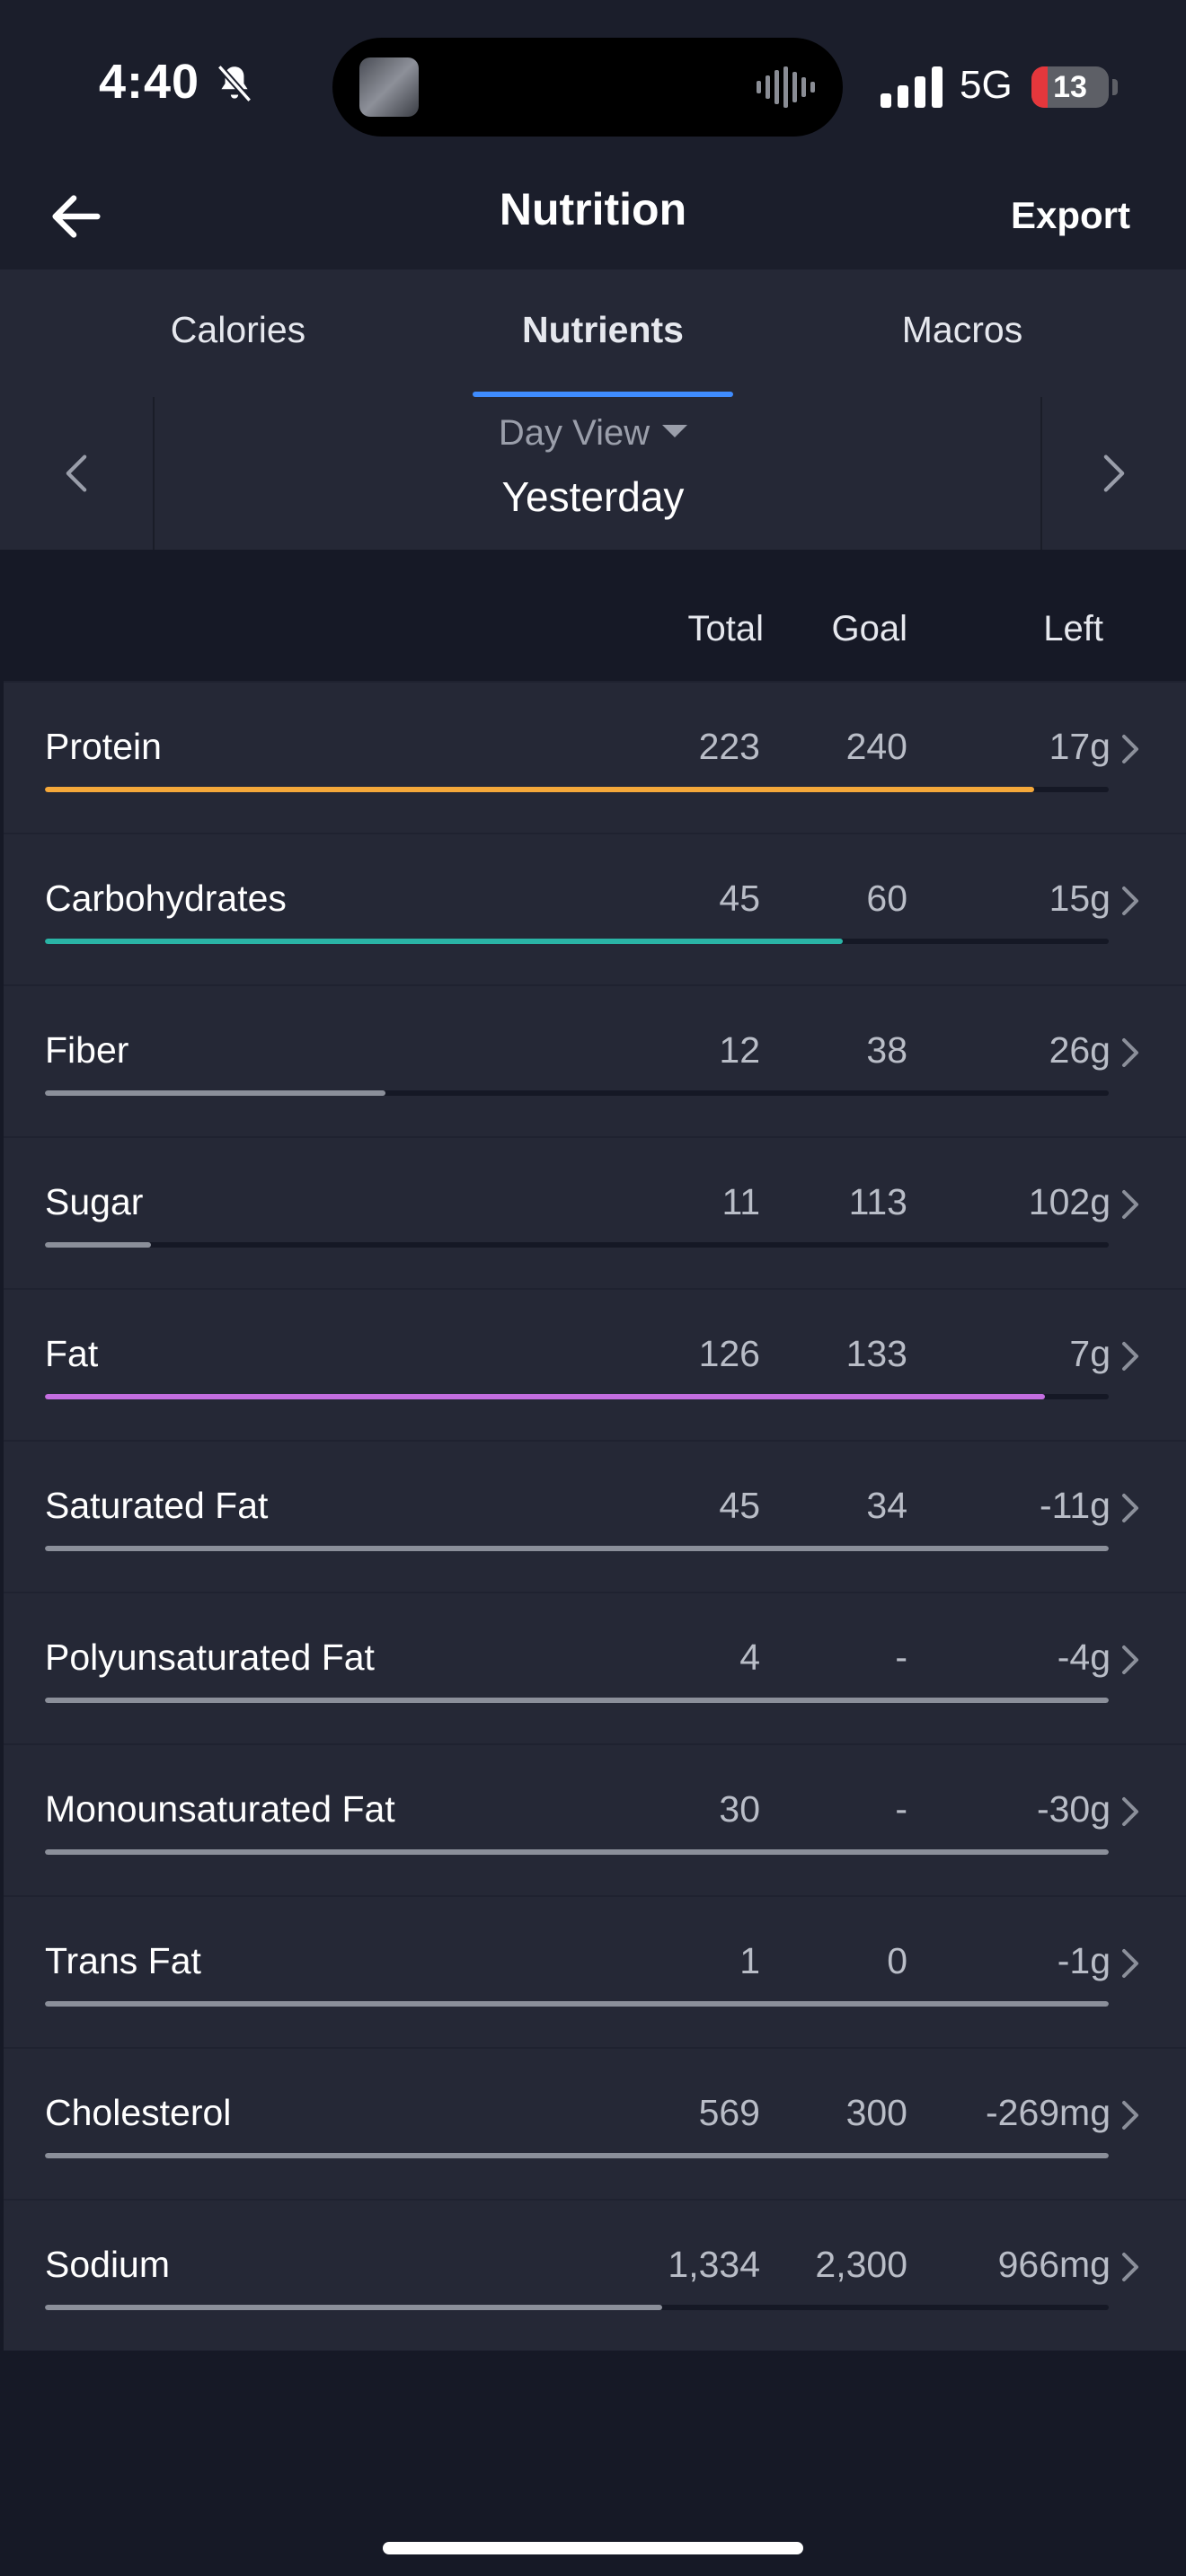 The width and height of the screenshot is (1186, 2576). Describe the element at coordinates (238, 330) in the screenshot. I see `tab-calories: Calories` at that location.